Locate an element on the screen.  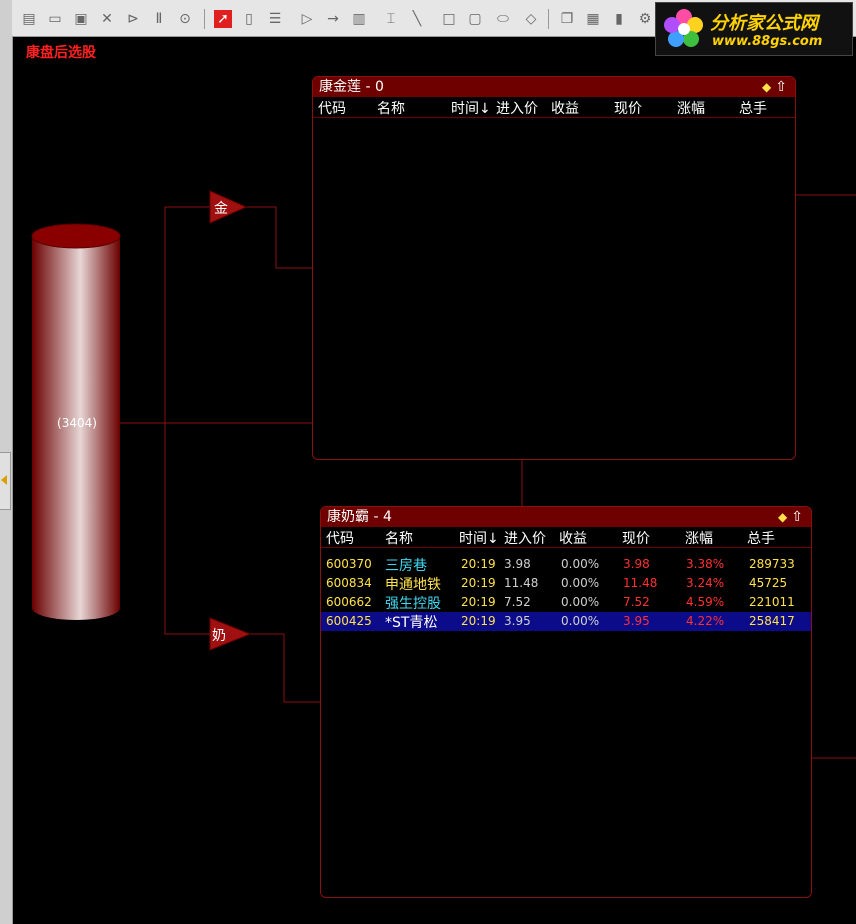
cell-change: 3.38% is located at coordinates (705, 564).